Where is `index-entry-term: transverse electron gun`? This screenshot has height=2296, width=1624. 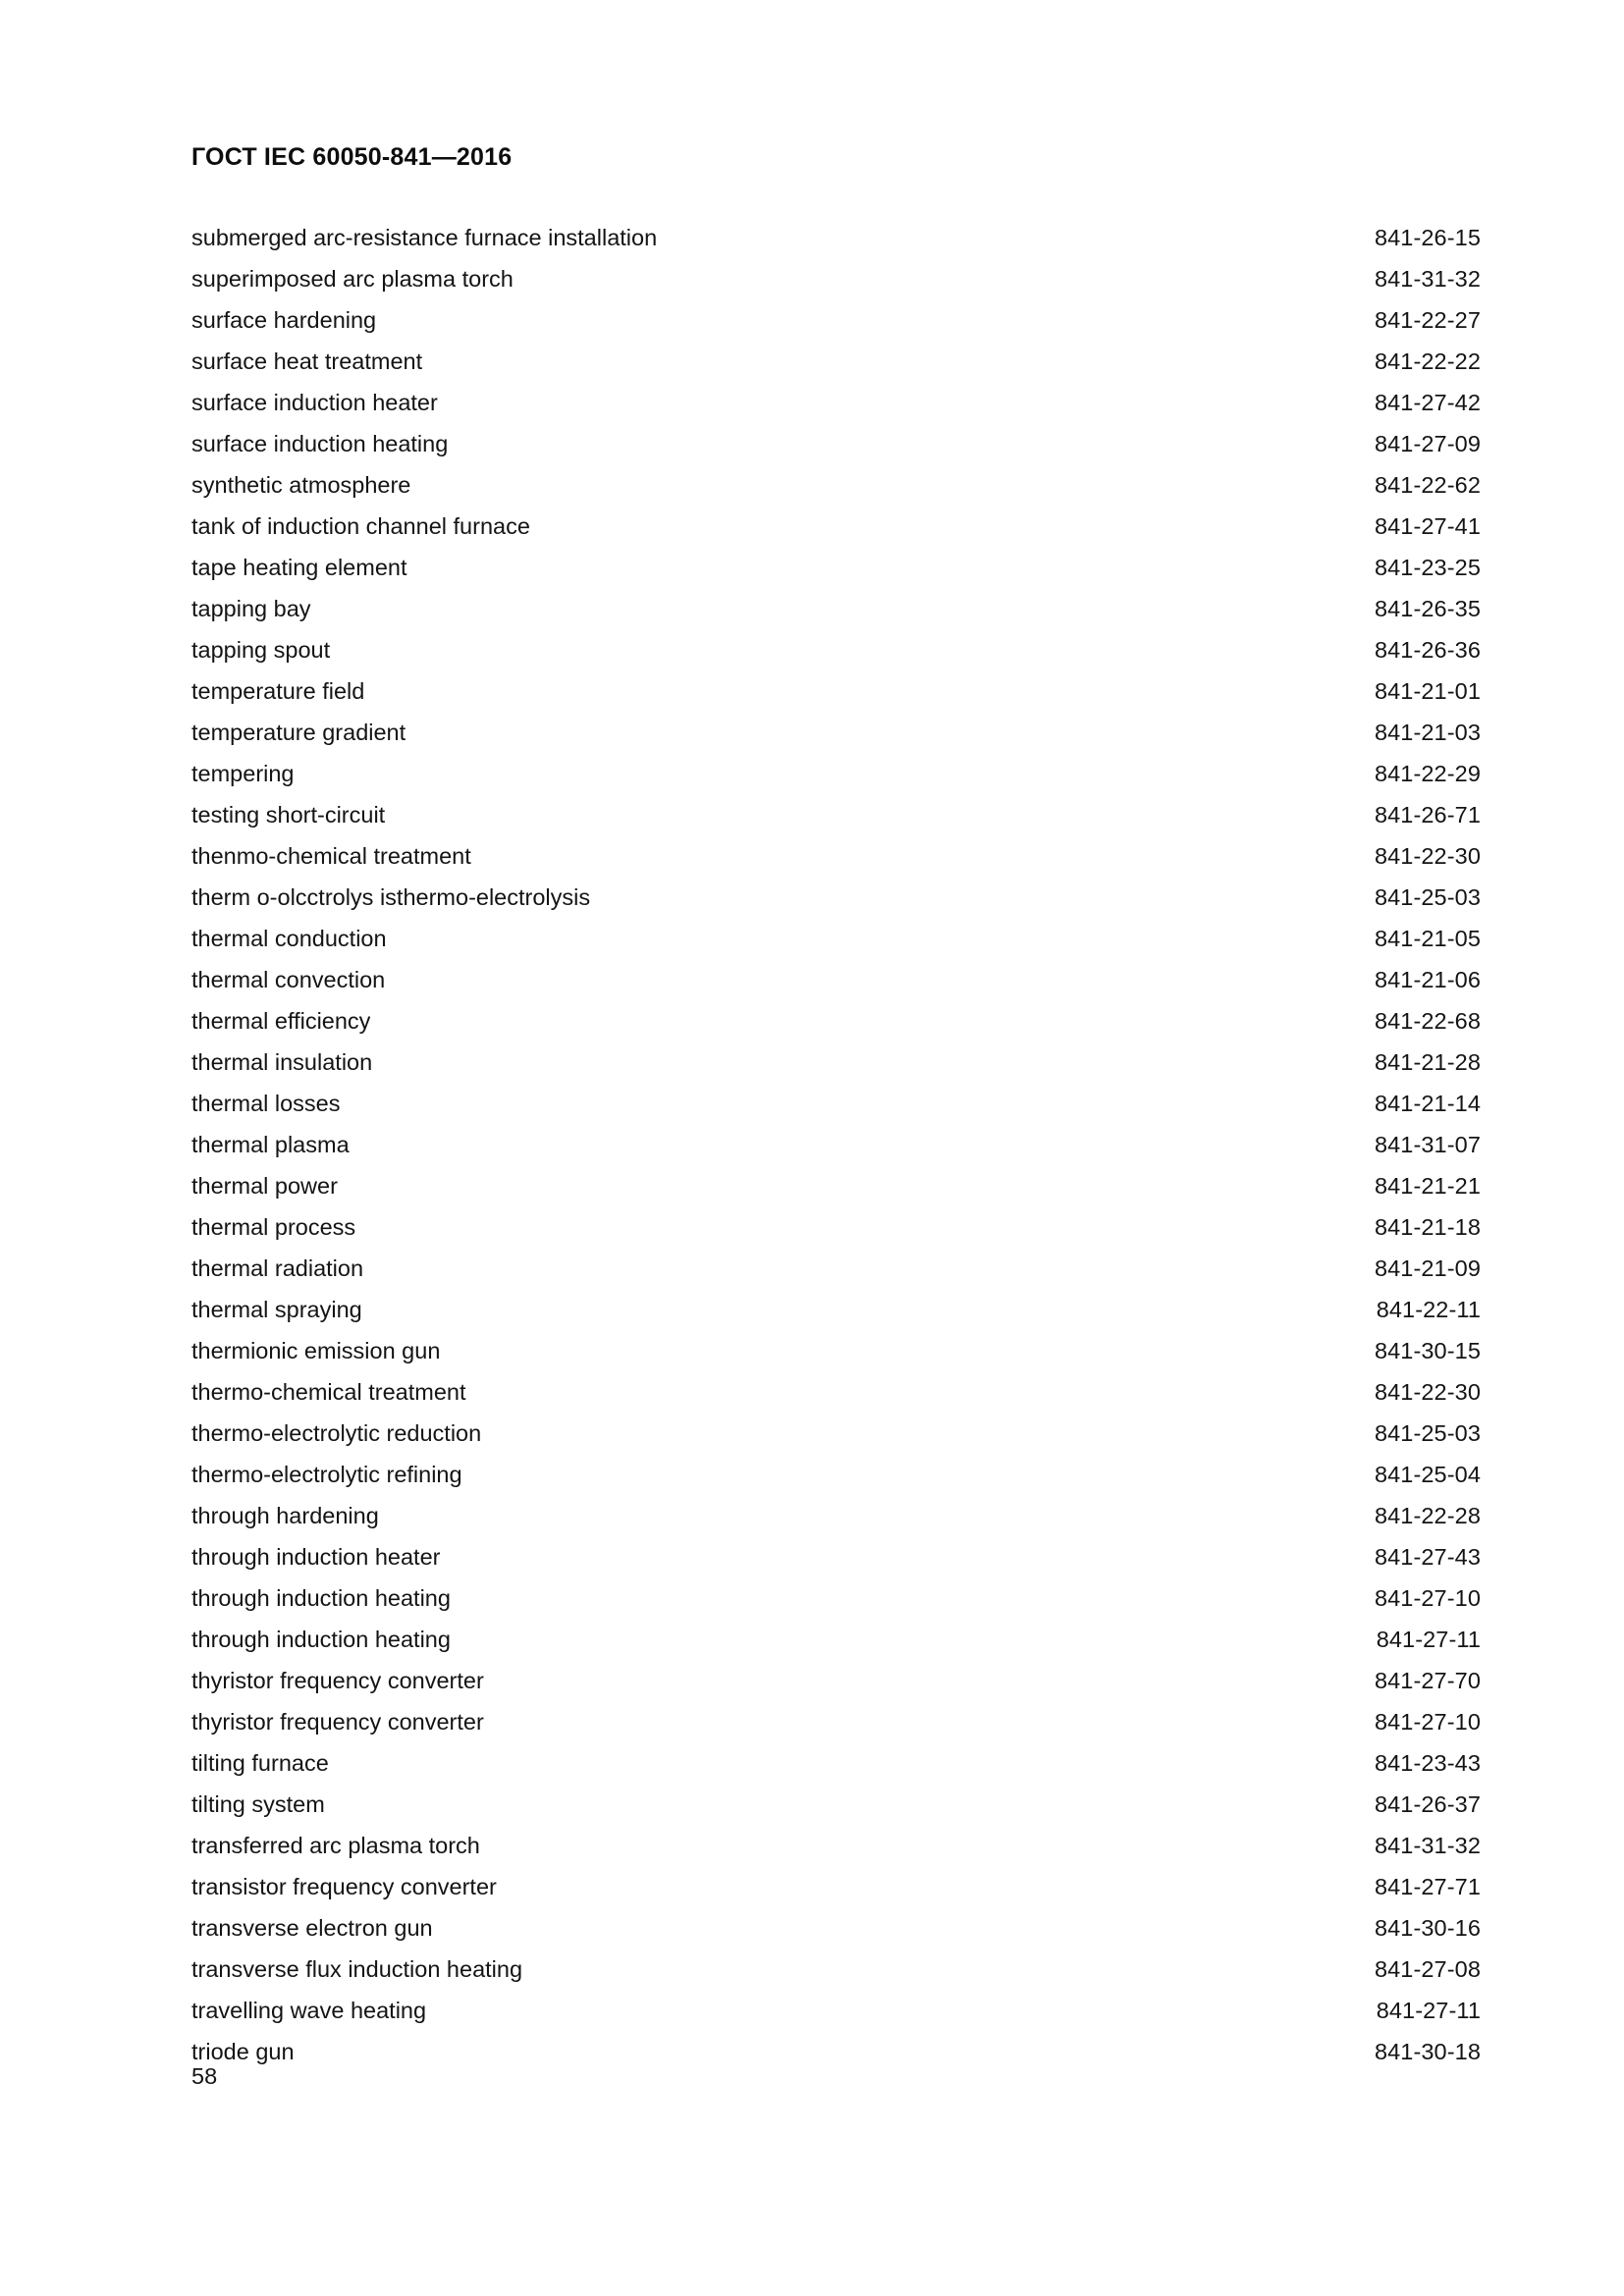
index-entry-term: transverse electron gun is located at coordinates (312, 1928).